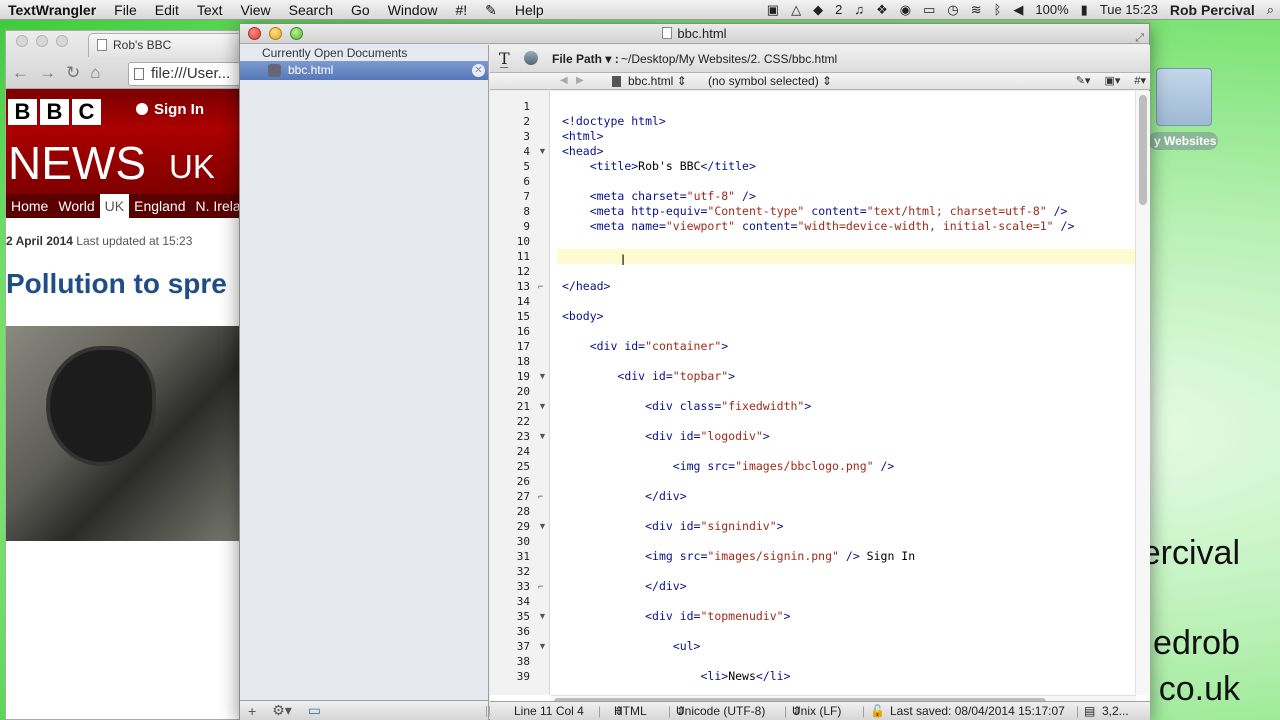  What do you see at coordinates (549, 711) in the screenshot?
I see `cursor-position: Line 11 Col 4` at bounding box center [549, 711].